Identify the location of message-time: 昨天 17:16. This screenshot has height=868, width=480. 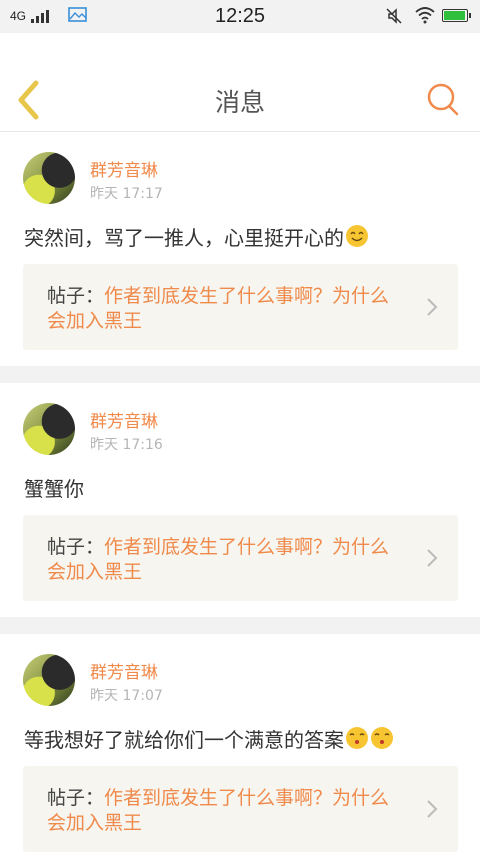
(126, 445).